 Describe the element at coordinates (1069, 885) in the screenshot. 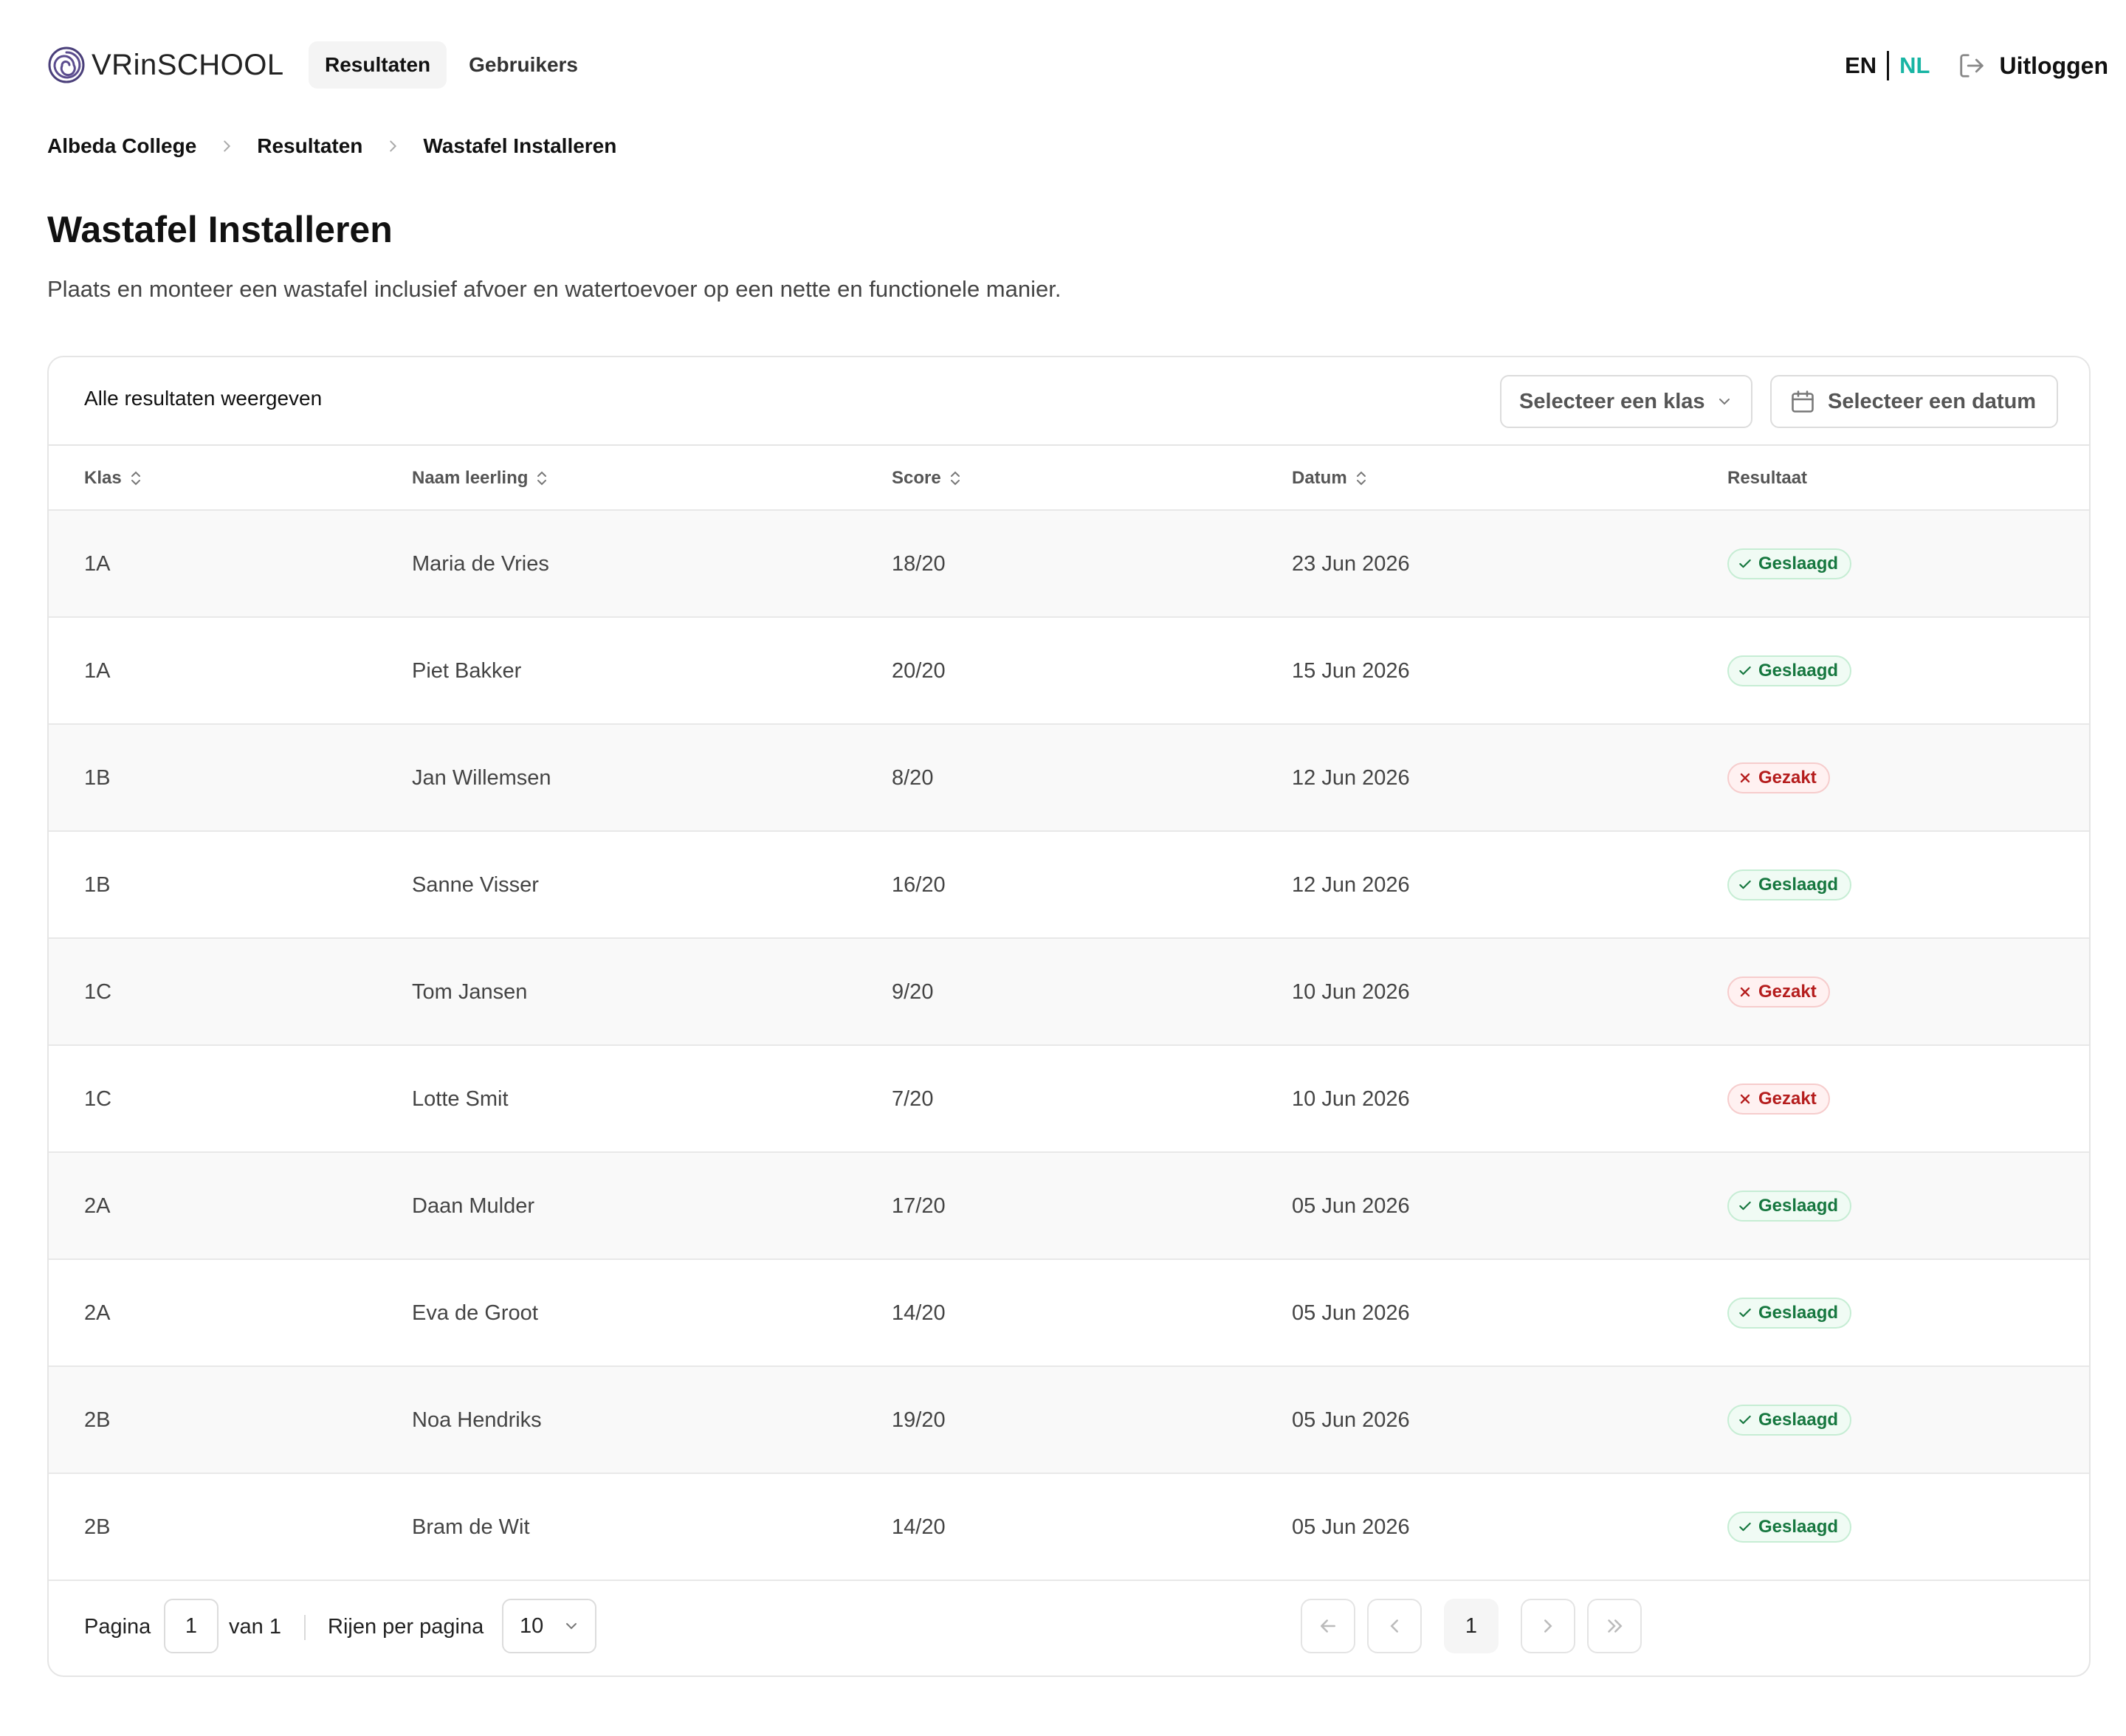

I see `table-row: 1B Sanne Visser 16/20 12 Jun 2026 Geslaagd` at that location.